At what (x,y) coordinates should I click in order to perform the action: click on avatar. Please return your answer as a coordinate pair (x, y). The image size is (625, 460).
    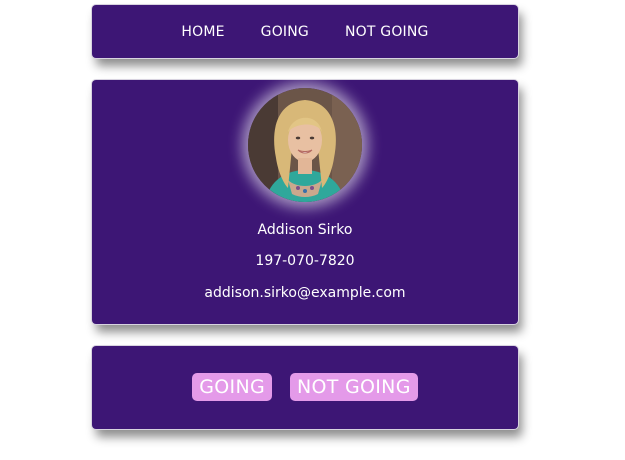
    Looking at the image, I should click on (305, 145).